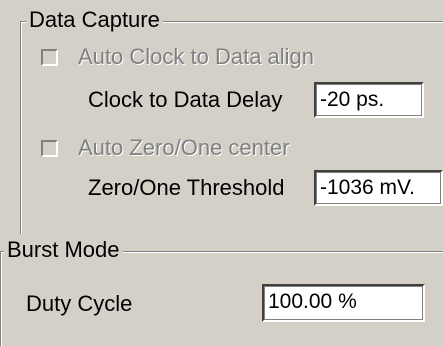 Image resolution: width=443 pixels, height=346 pixels. I want to click on auto-zero-checkbox, so click(49, 148).